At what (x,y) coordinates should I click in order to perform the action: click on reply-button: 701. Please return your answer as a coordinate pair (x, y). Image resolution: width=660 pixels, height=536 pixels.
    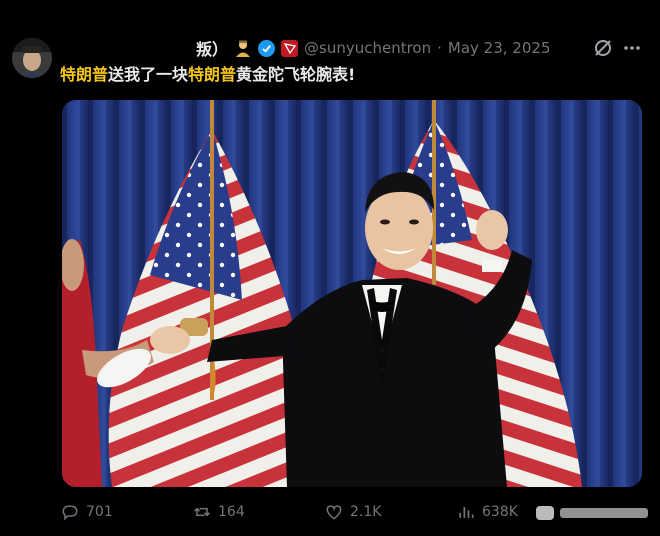
    Looking at the image, I should click on (86, 512).